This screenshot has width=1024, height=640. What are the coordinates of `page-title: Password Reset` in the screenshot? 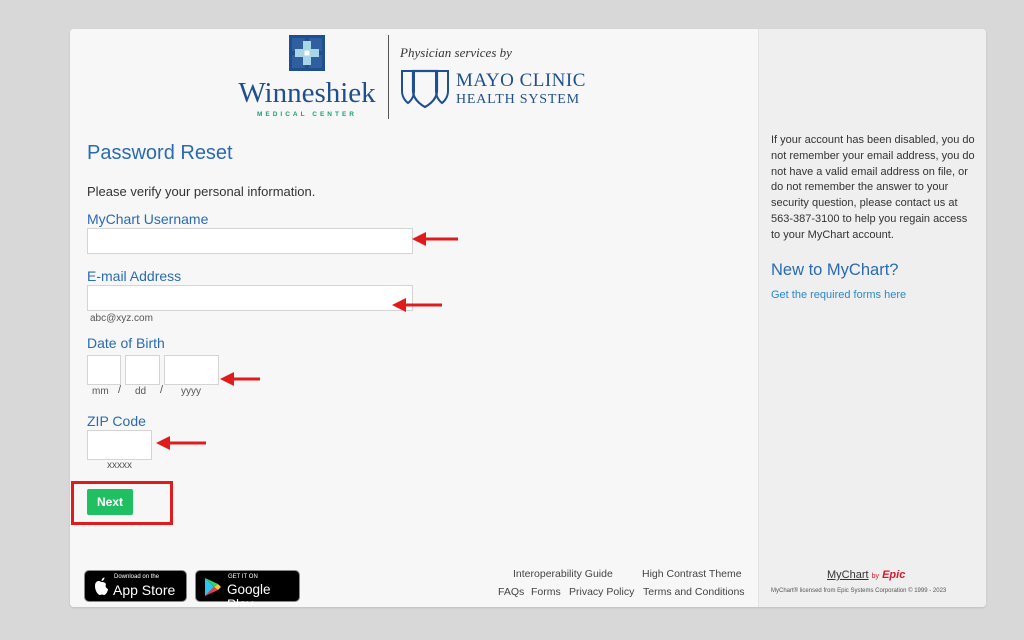 It's located at (160, 153).